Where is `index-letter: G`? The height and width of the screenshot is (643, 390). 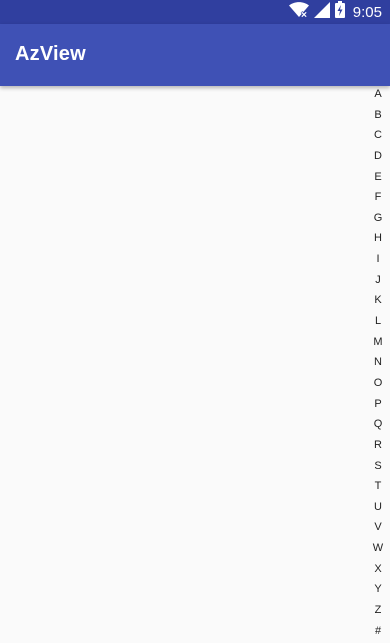
index-letter: G is located at coordinates (378, 218).